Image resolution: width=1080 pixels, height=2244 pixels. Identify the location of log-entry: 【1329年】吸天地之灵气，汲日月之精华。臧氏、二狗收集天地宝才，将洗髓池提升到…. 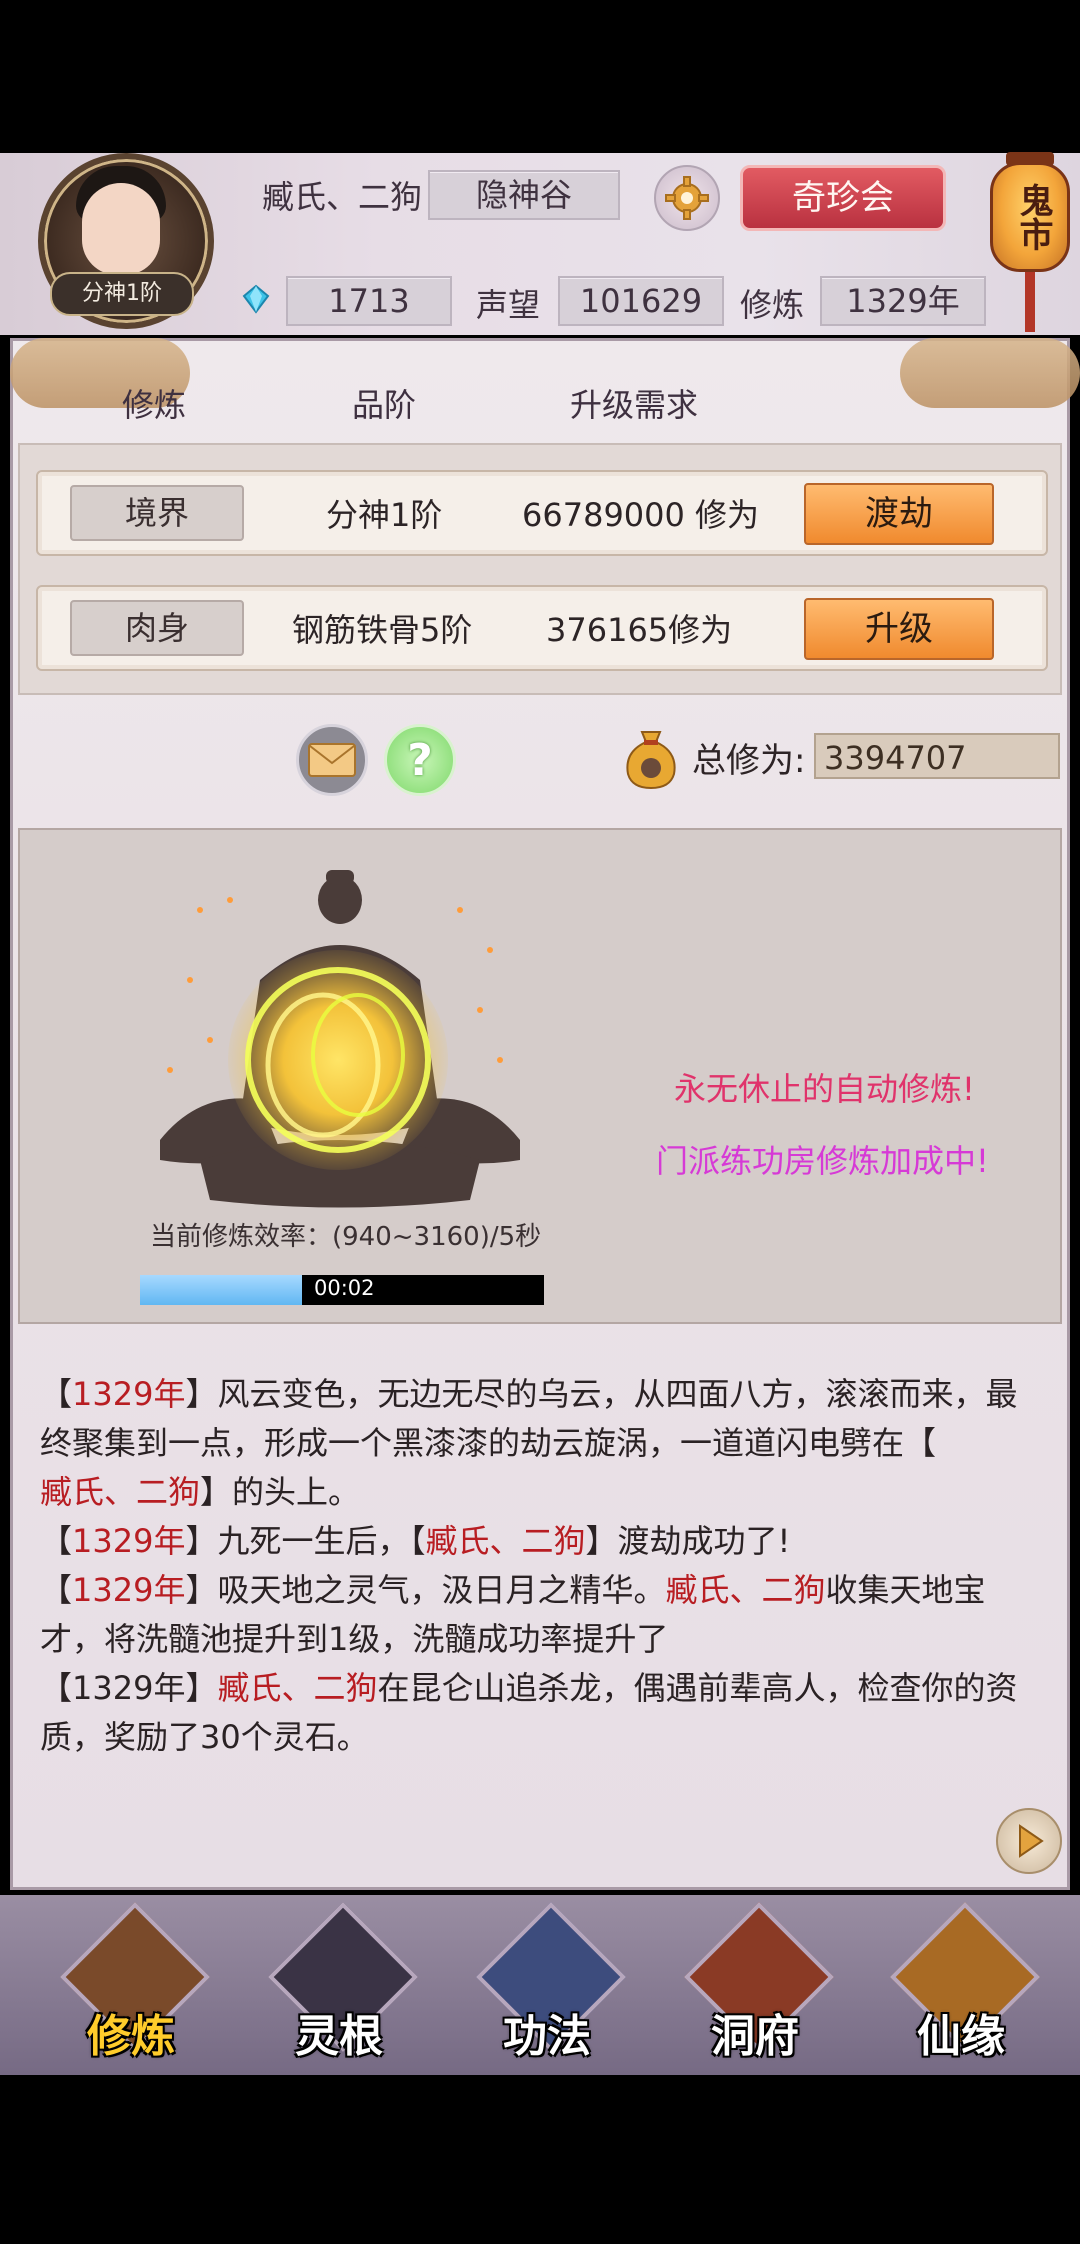
(513, 1614).